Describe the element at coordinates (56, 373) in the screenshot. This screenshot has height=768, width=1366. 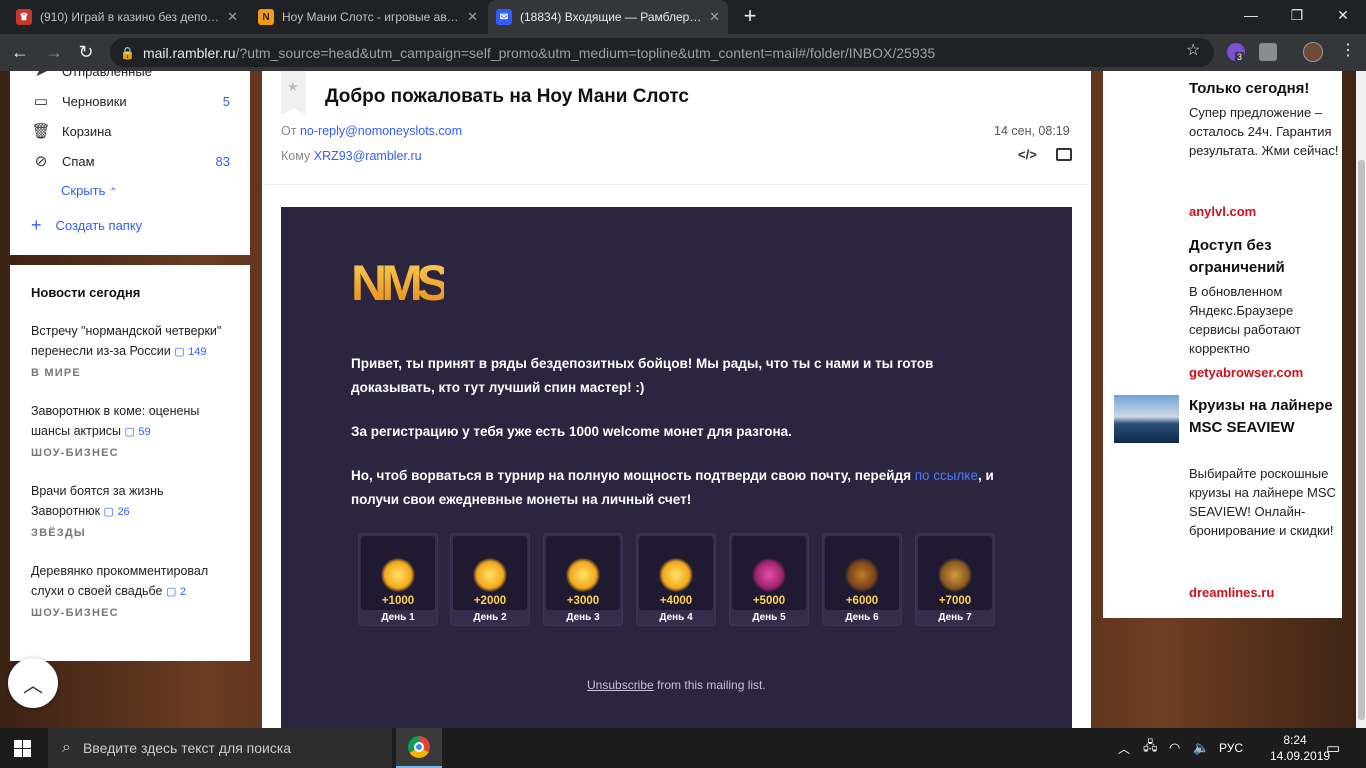
I see `news-category: В МИРЕ` at that location.